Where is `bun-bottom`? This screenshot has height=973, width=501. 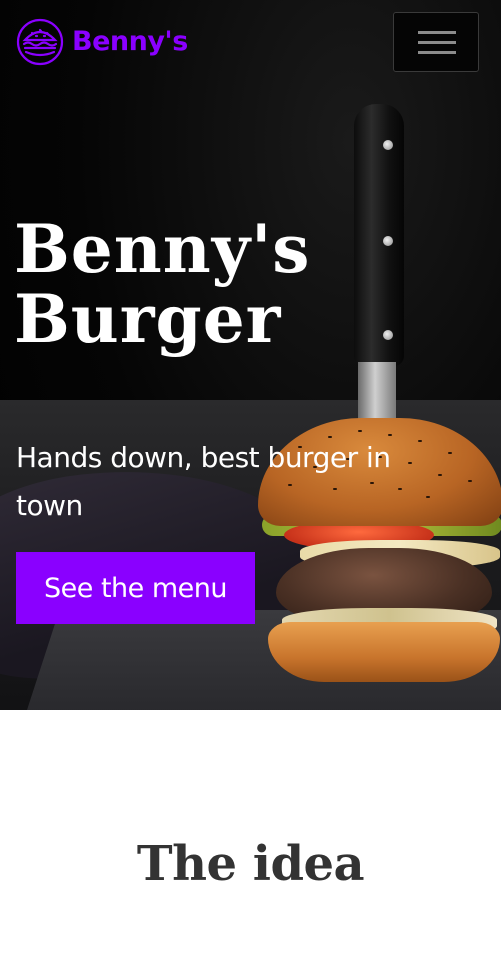
bun-bottom is located at coordinates (384, 652).